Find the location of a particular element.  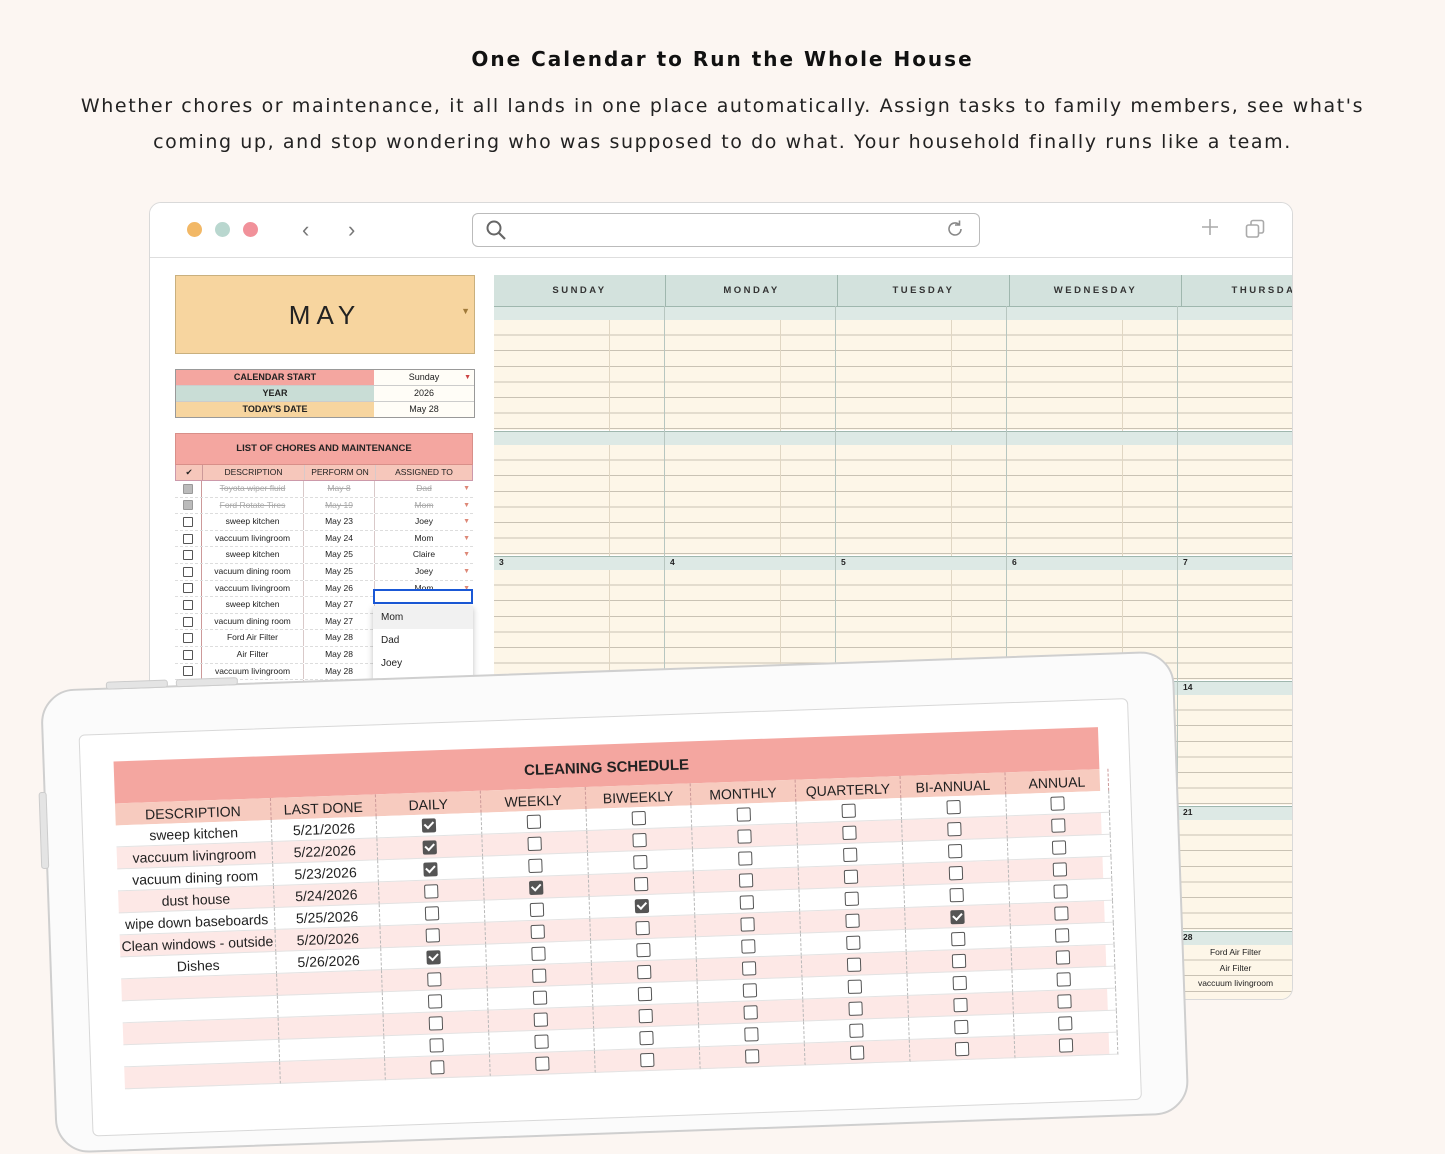

address-bar is located at coordinates (726, 230).